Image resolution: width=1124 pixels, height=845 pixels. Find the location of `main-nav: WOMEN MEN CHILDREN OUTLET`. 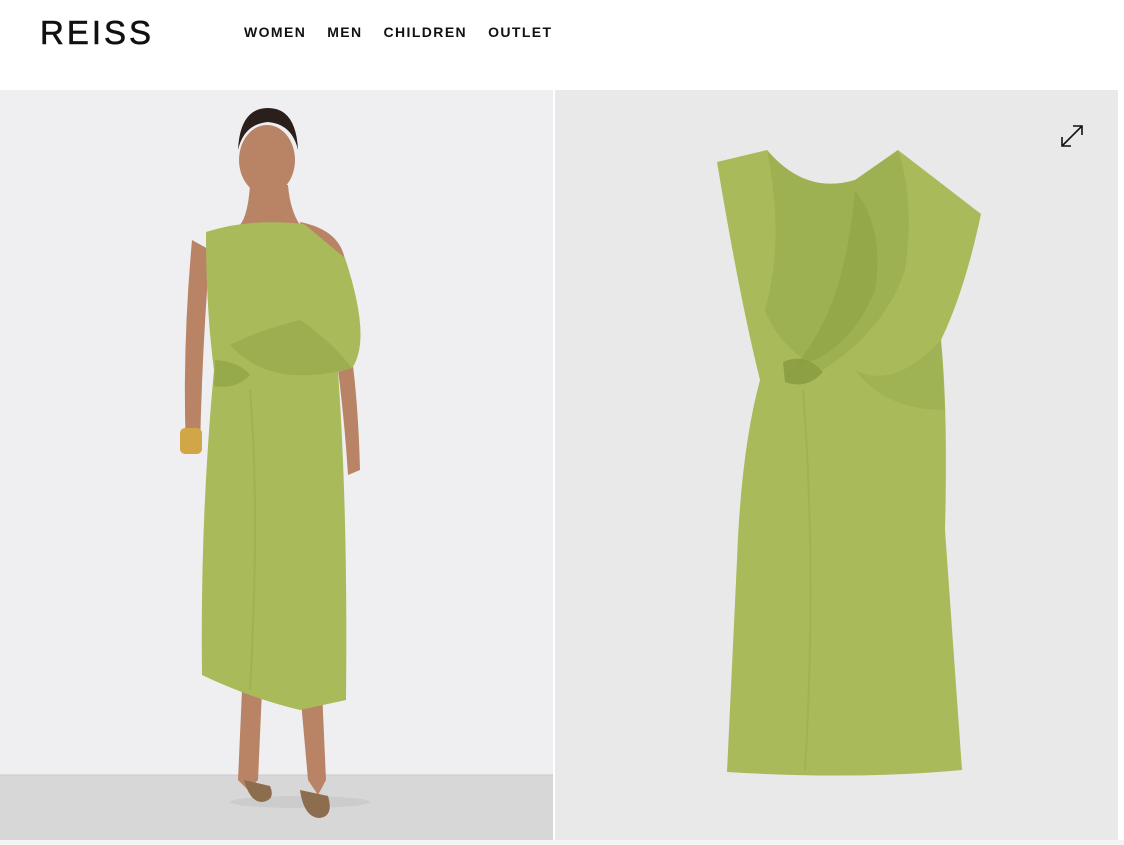

main-nav: WOMEN MEN CHILDREN OUTLET is located at coordinates (408, 32).